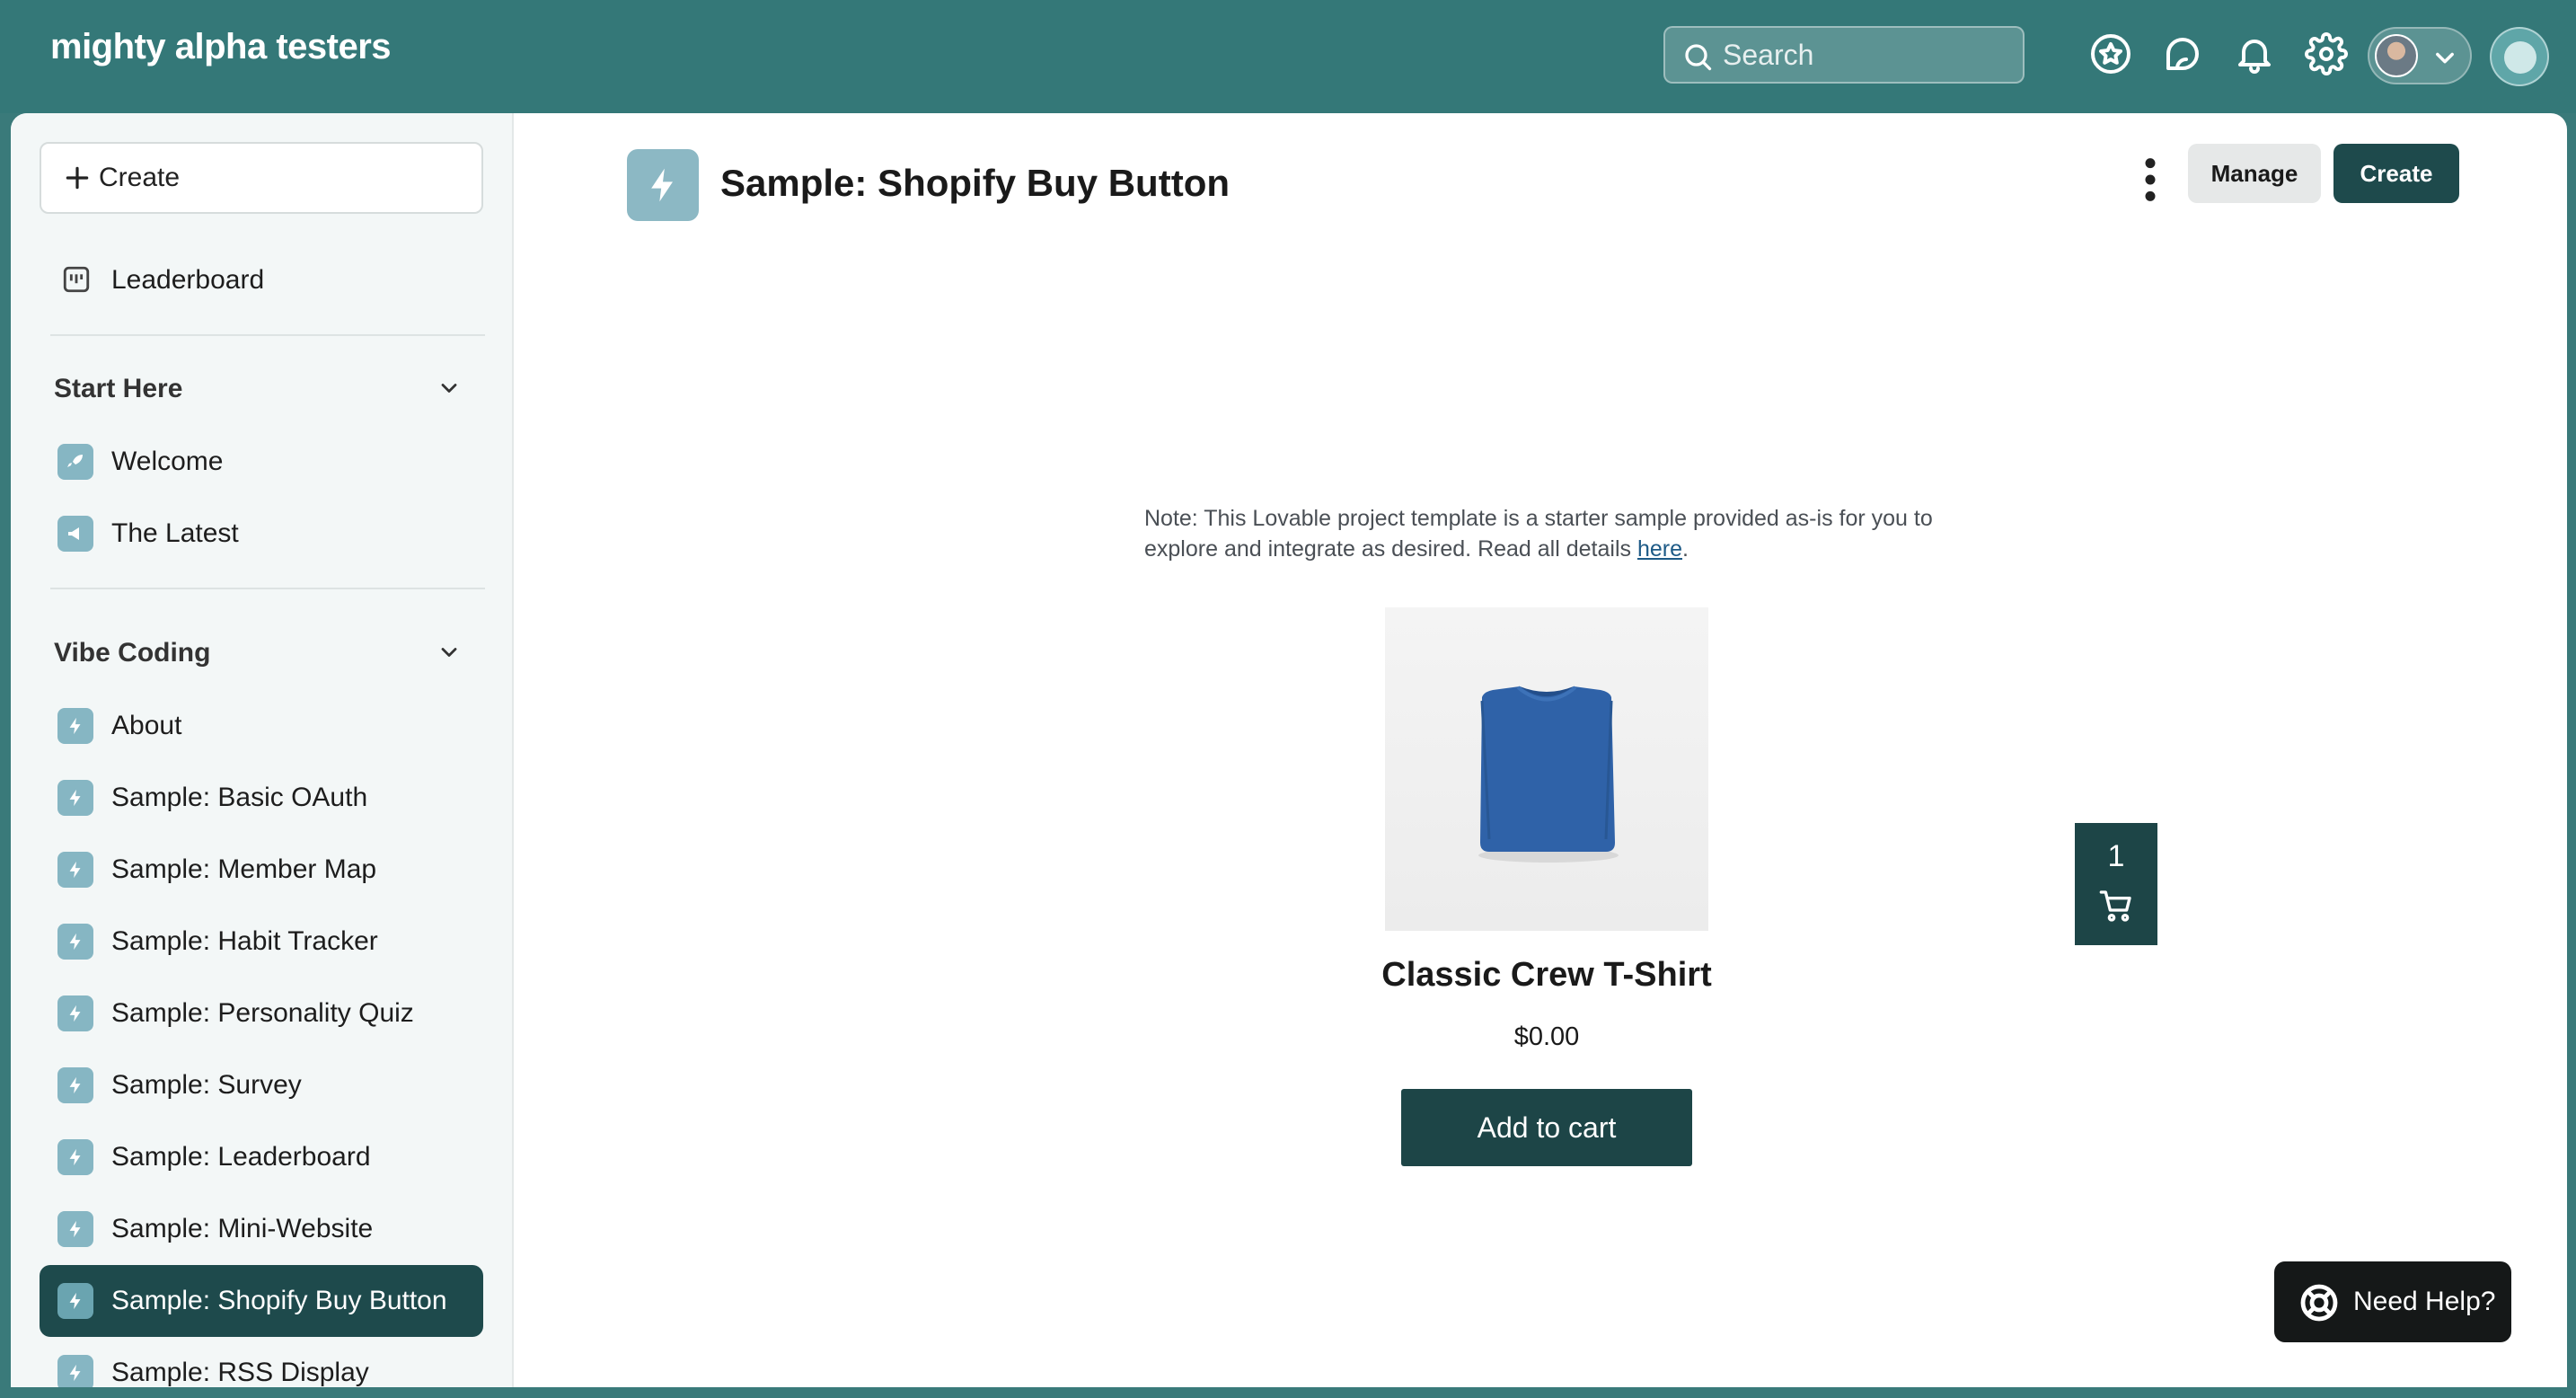 The width and height of the screenshot is (2576, 1398). Describe the element at coordinates (2424, 1301) in the screenshot. I see `need-help-label: Need Help?` at that location.